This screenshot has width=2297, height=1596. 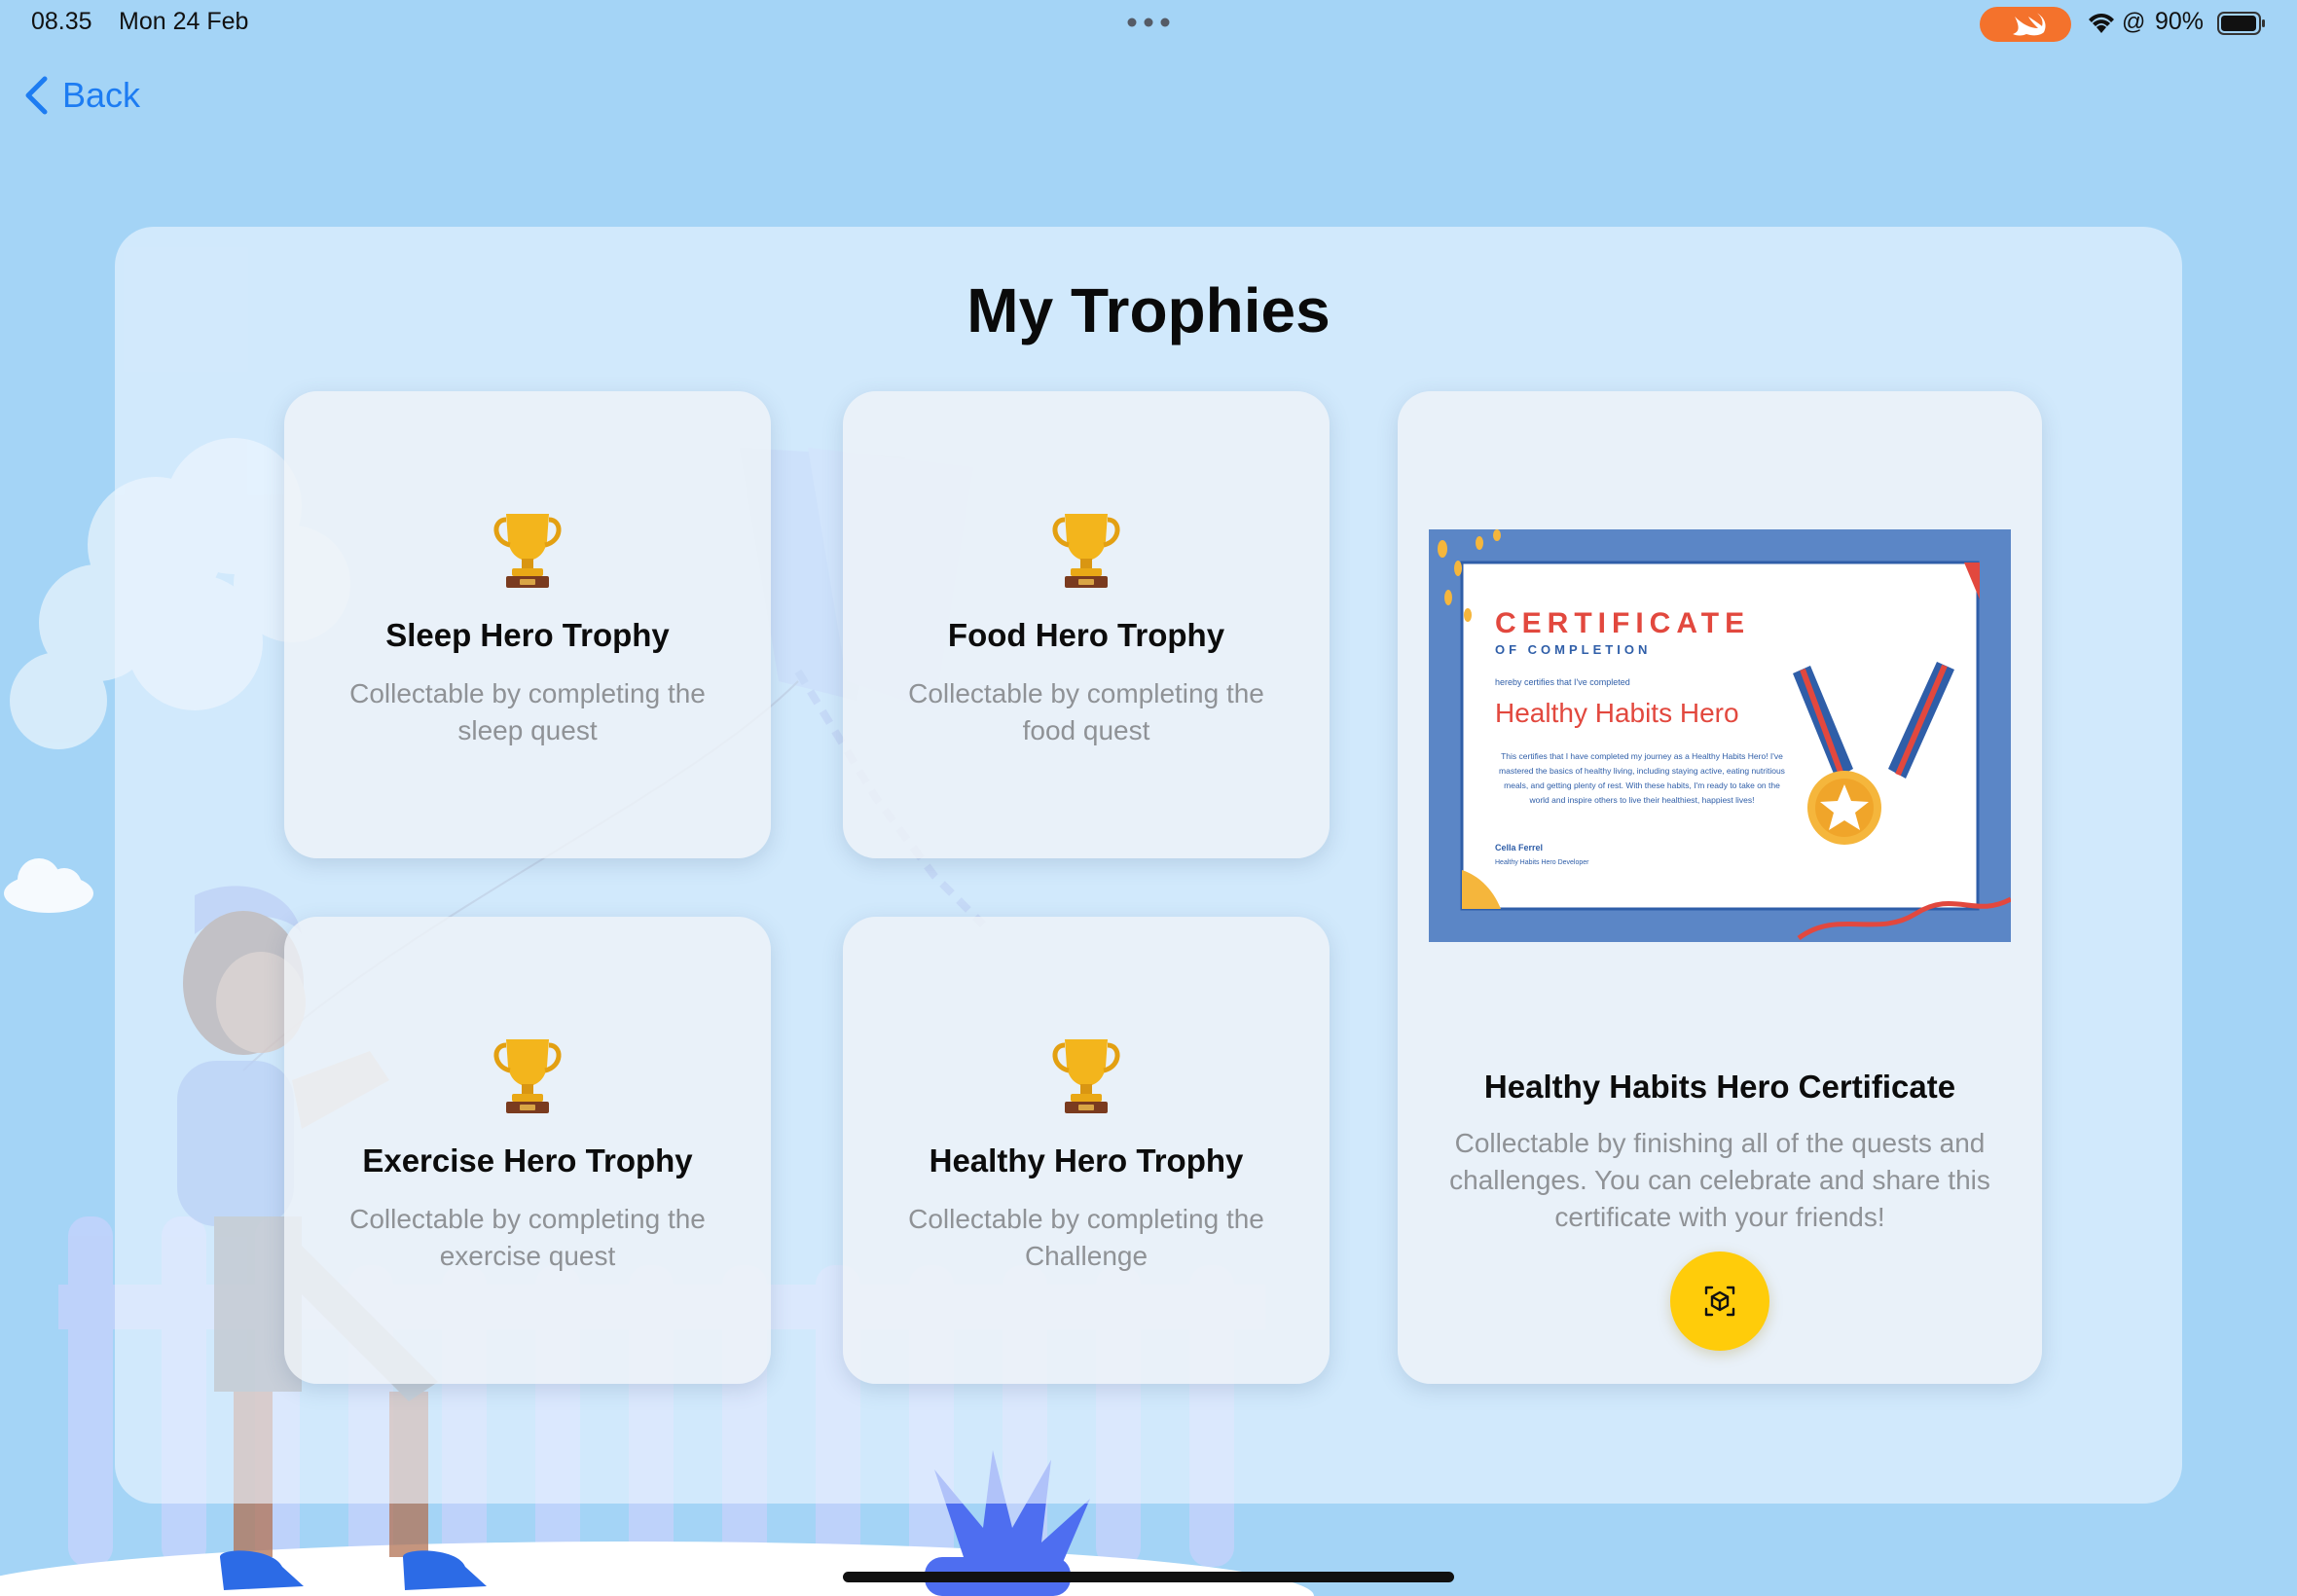 I want to click on home-indicator, so click(x=1148, y=1577).